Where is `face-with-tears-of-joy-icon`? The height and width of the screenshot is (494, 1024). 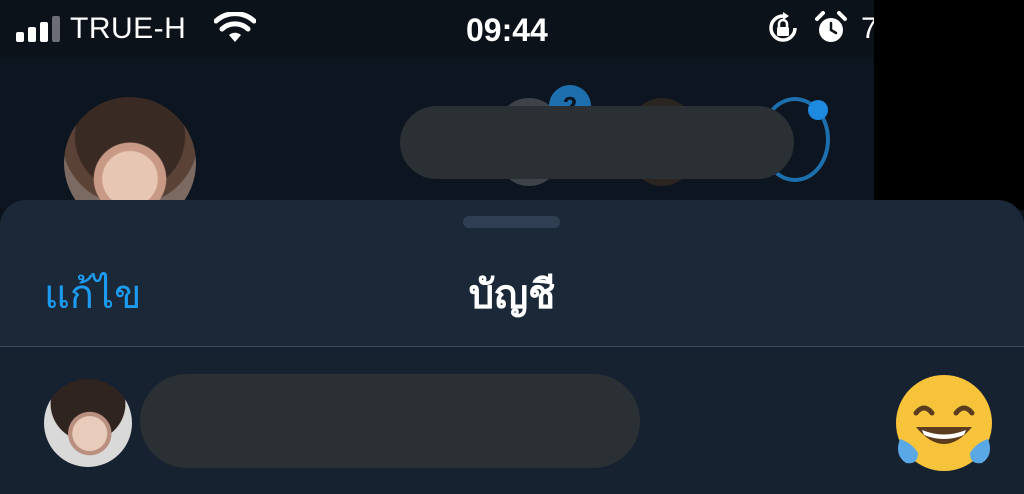
face-with-tears-of-joy-icon is located at coordinates (944, 423).